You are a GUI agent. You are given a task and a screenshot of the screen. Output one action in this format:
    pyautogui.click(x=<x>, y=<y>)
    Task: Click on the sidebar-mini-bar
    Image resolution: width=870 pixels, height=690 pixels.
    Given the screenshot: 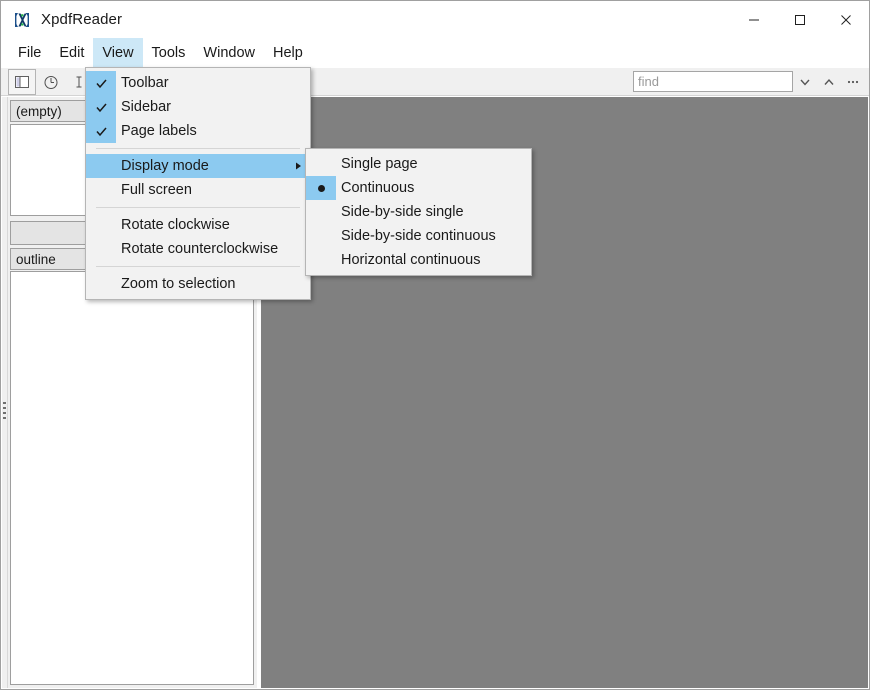 What is the action you would take?
    pyautogui.click(x=49, y=233)
    